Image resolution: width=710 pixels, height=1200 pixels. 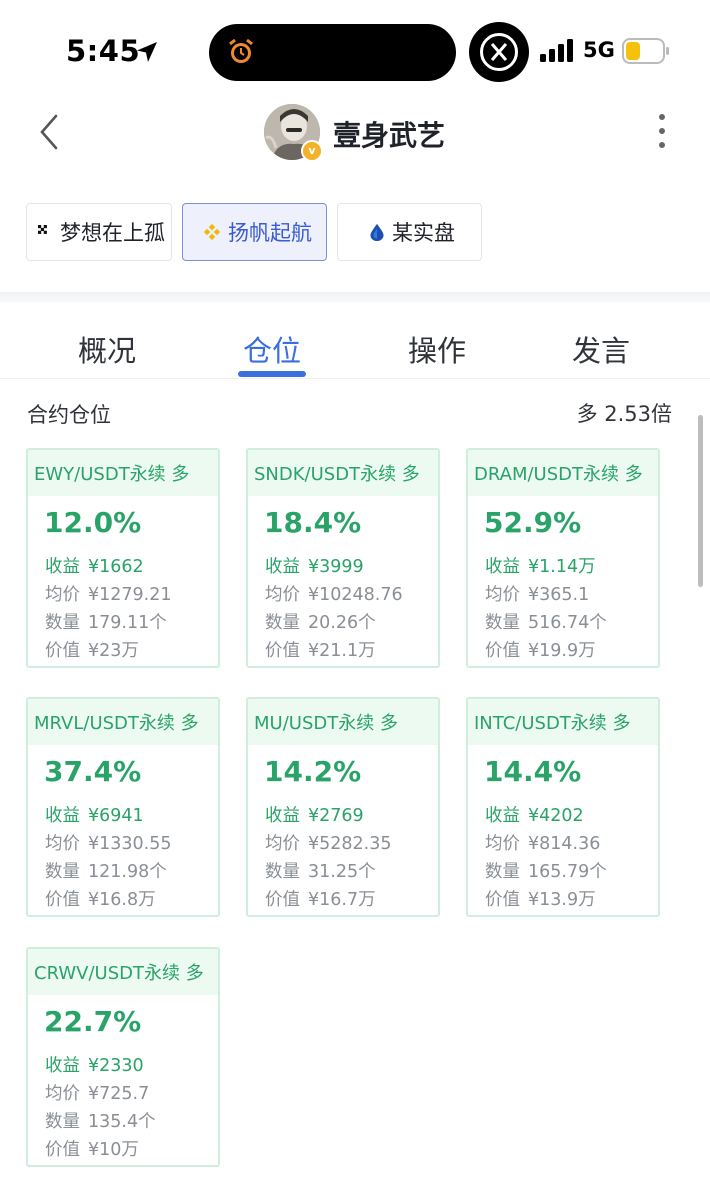 I want to click on profit-value: ¥3999, so click(x=336, y=567).